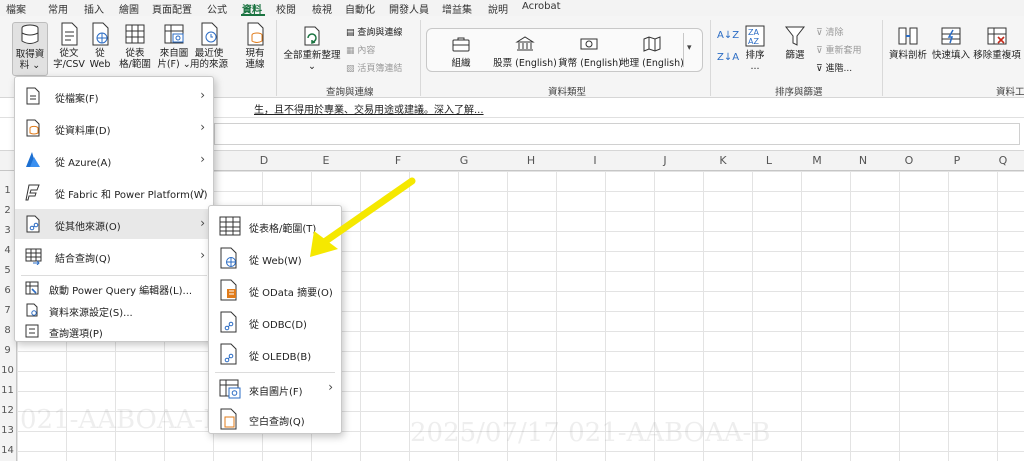 The image size is (1024, 461). What do you see at coordinates (255, 46) in the screenshot?
I see `existing-connections-button: 現有 連線` at bounding box center [255, 46].